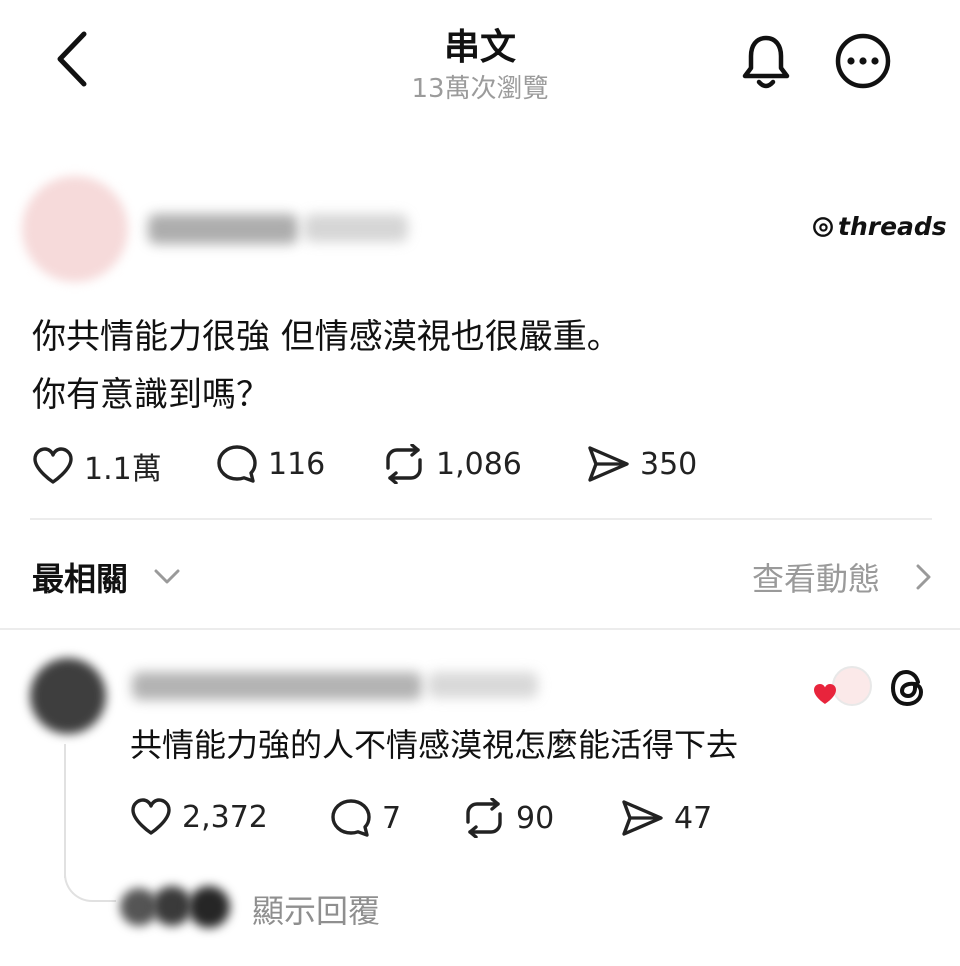  What do you see at coordinates (316, 911) in the screenshot?
I see `show-replies-label: 顯示回覆` at bounding box center [316, 911].